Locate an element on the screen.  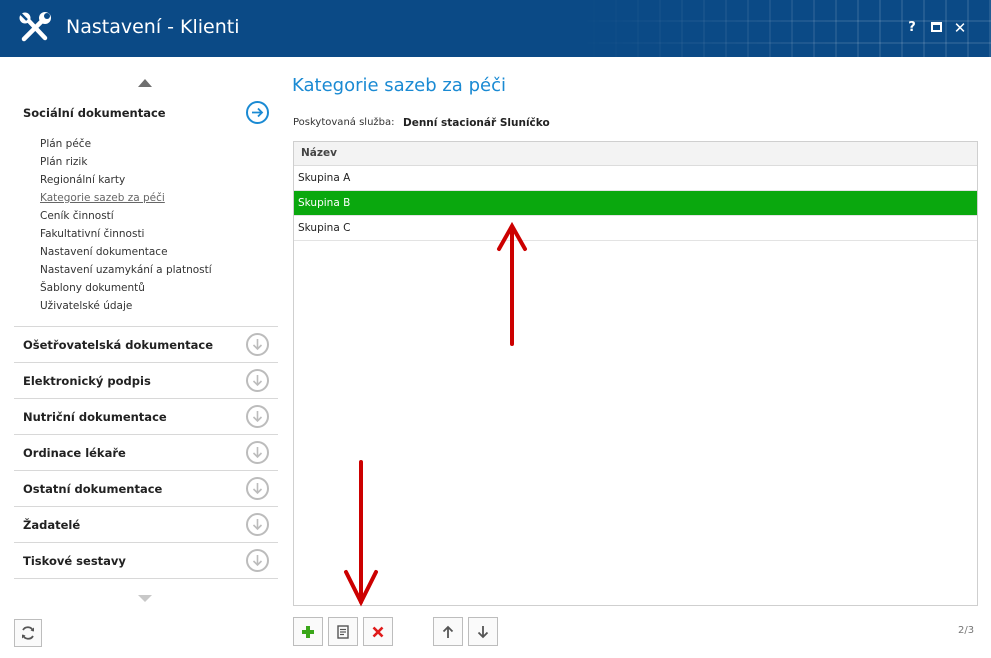
table-row-selected: Skupina B is located at coordinates (635, 203).